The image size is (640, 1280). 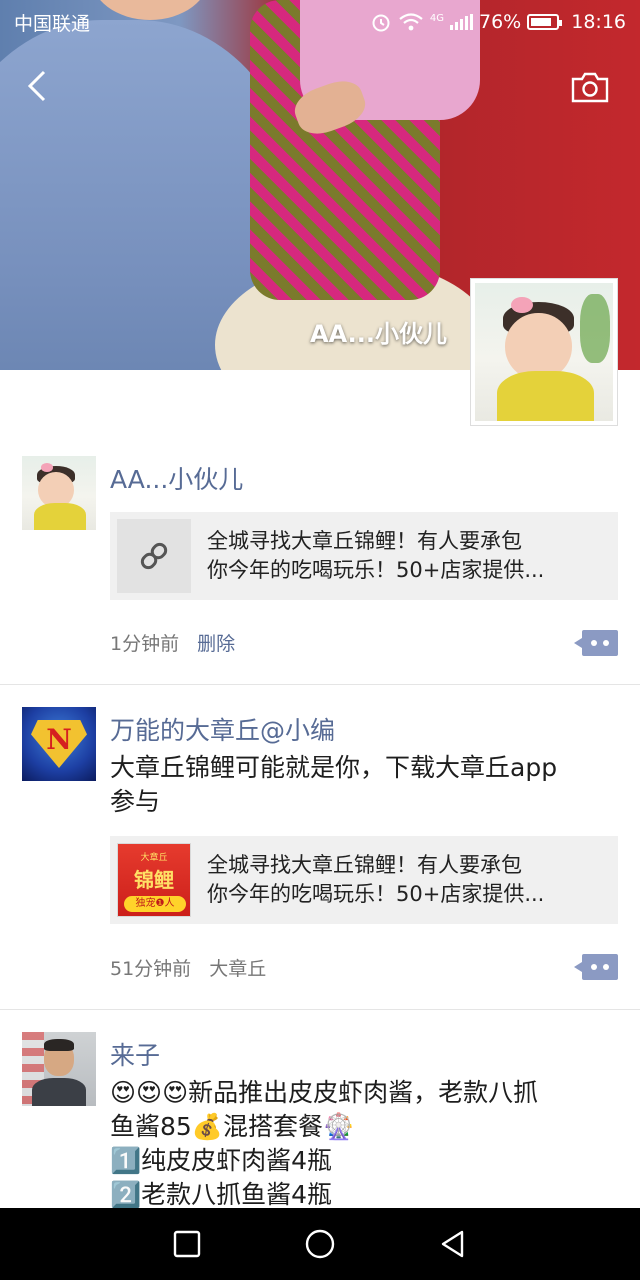 I want to click on superman-logo: N, so click(x=59, y=744).